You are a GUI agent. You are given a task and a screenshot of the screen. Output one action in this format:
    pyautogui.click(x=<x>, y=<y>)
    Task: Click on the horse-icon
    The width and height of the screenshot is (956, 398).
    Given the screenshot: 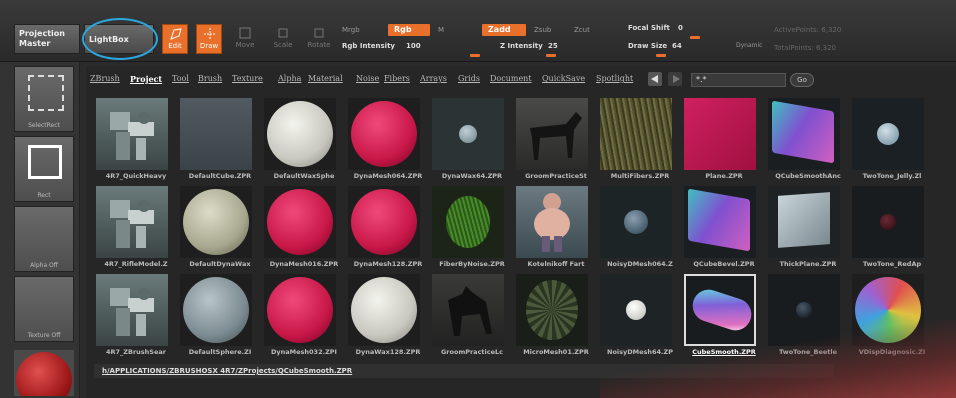 What is the action you would take?
    pyautogui.click(x=556, y=136)
    